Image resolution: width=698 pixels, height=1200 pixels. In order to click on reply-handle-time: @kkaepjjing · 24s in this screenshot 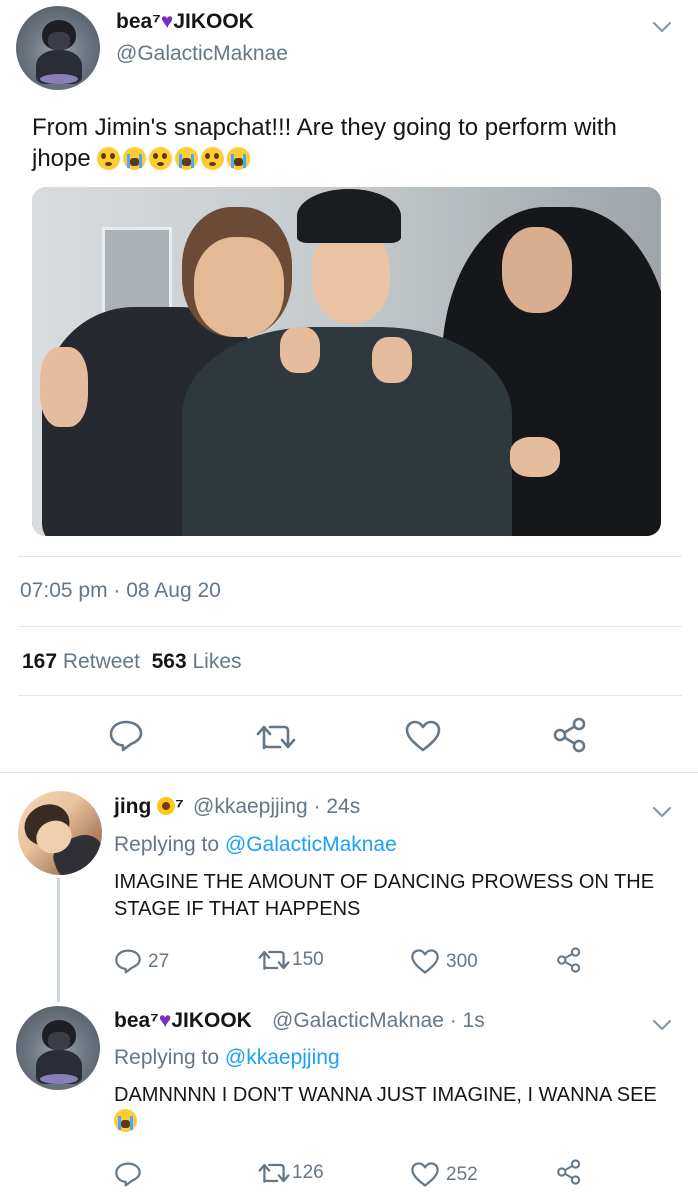, I will do `click(276, 807)`.